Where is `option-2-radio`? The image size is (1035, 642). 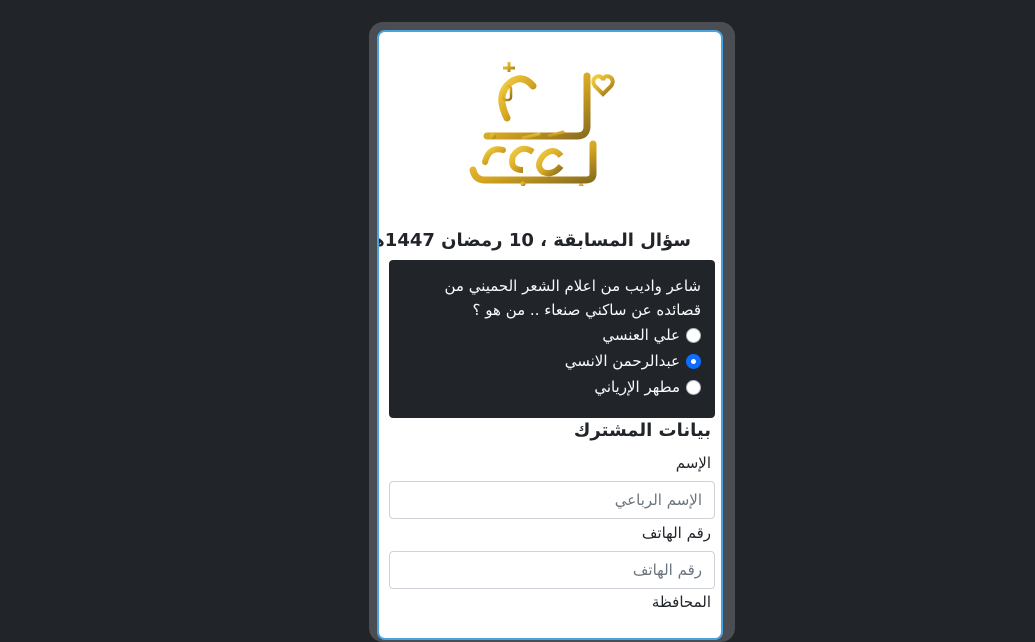 option-2-radio is located at coordinates (693, 361).